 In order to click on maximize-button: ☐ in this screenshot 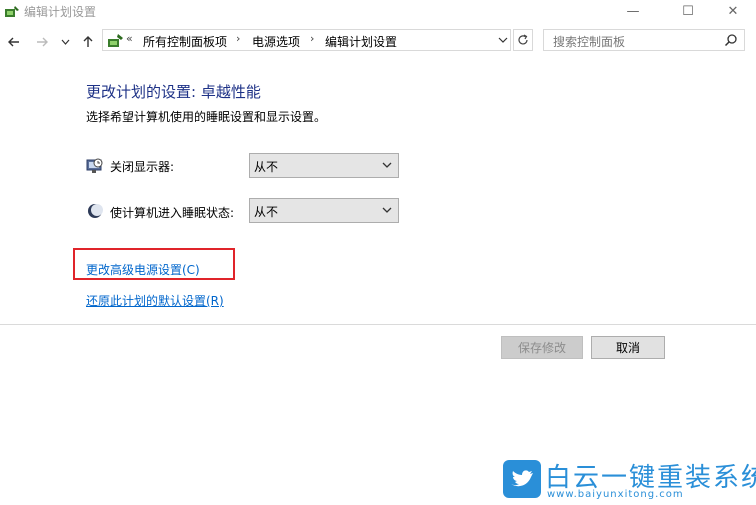, I will do `click(688, 11)`.